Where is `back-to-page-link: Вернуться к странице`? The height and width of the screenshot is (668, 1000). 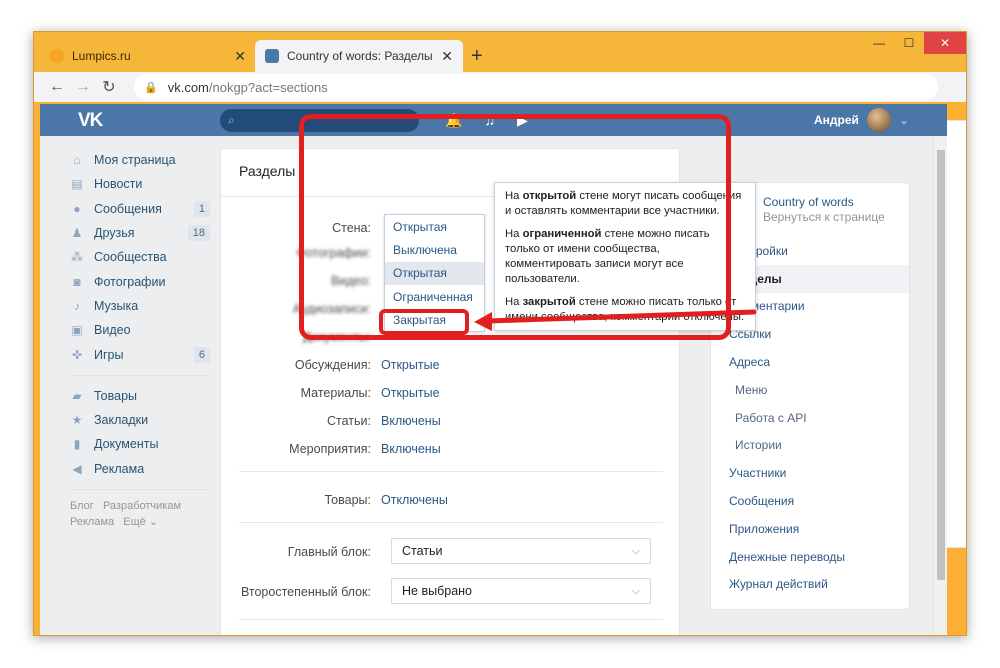
back-to-page-link: Вернуться к странице is located at coordinates (836, 217).